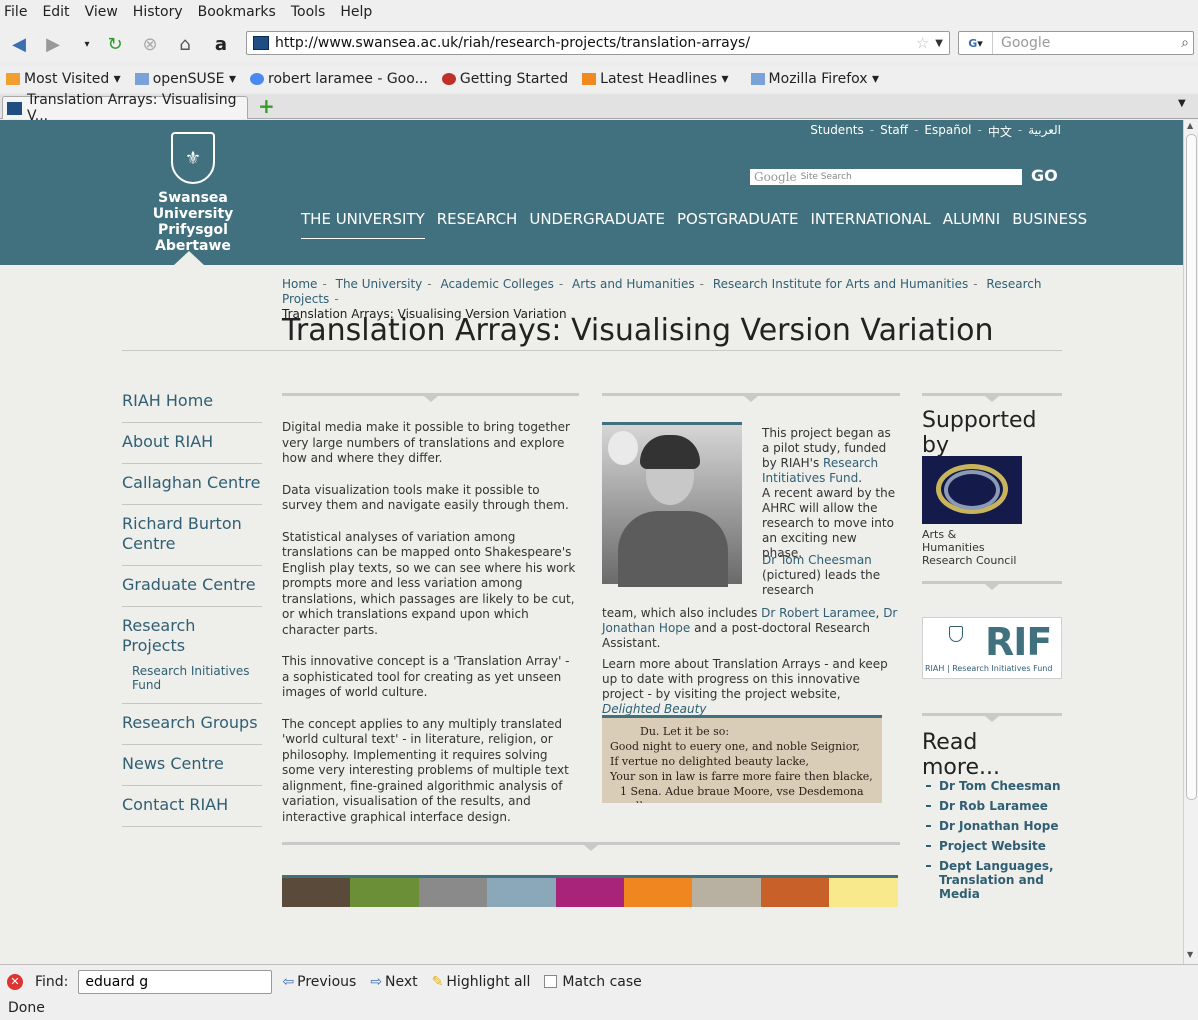 The height and width of the screenshot is (1020, 1198). I want to click on nav-alumni: ALUMNI, so click(971, 224).